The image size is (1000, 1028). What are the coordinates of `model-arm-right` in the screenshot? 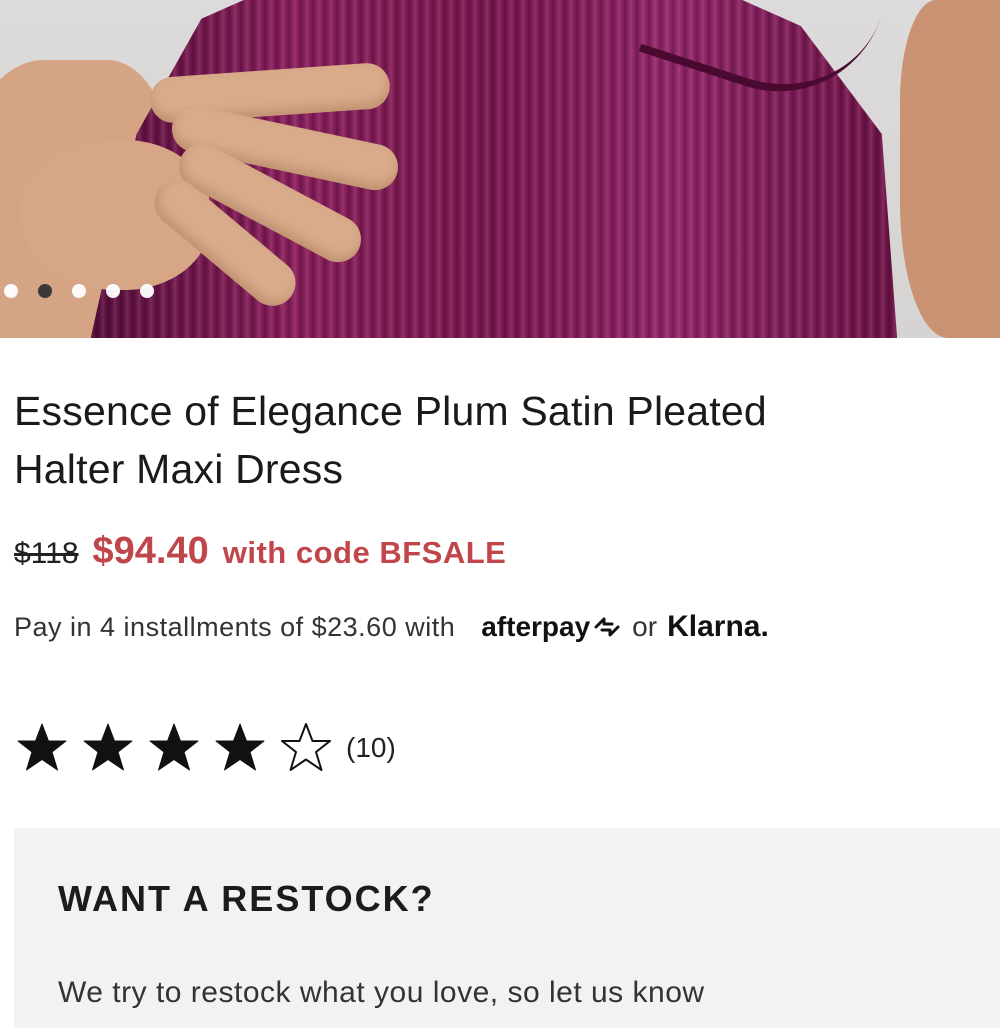 It's located at (950, 169).